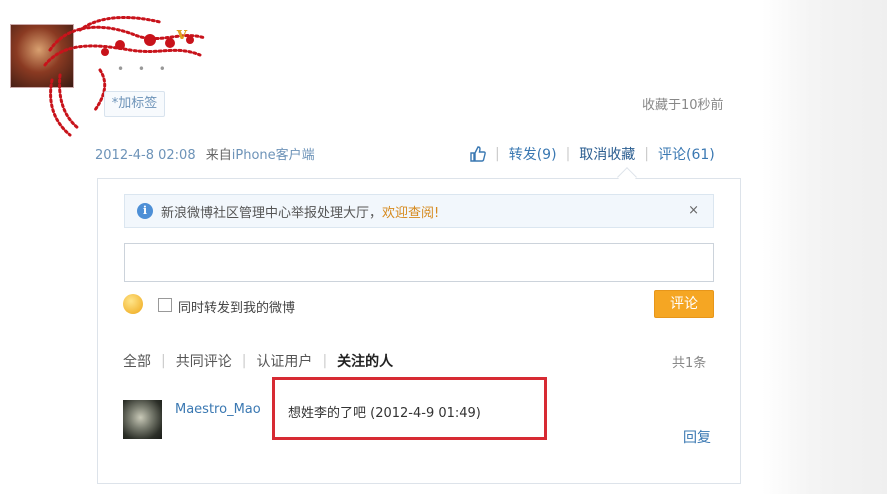 This screenshot has width=887, height=494. Describe the element at coordinates (409, 408) in the screenshot. I see `red-highlight-box` at that location.